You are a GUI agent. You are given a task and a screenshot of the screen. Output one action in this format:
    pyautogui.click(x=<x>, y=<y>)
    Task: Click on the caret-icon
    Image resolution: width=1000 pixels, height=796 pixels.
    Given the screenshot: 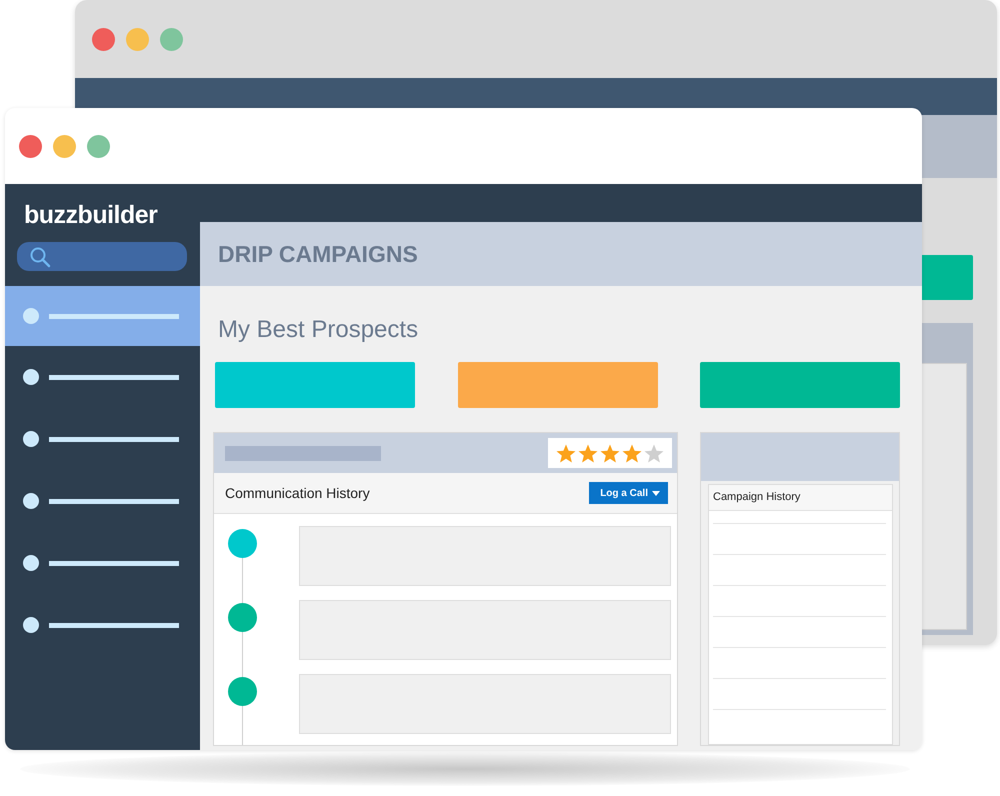 What is the action you would take?
    pyautogui.click(x=656, y=493)
    